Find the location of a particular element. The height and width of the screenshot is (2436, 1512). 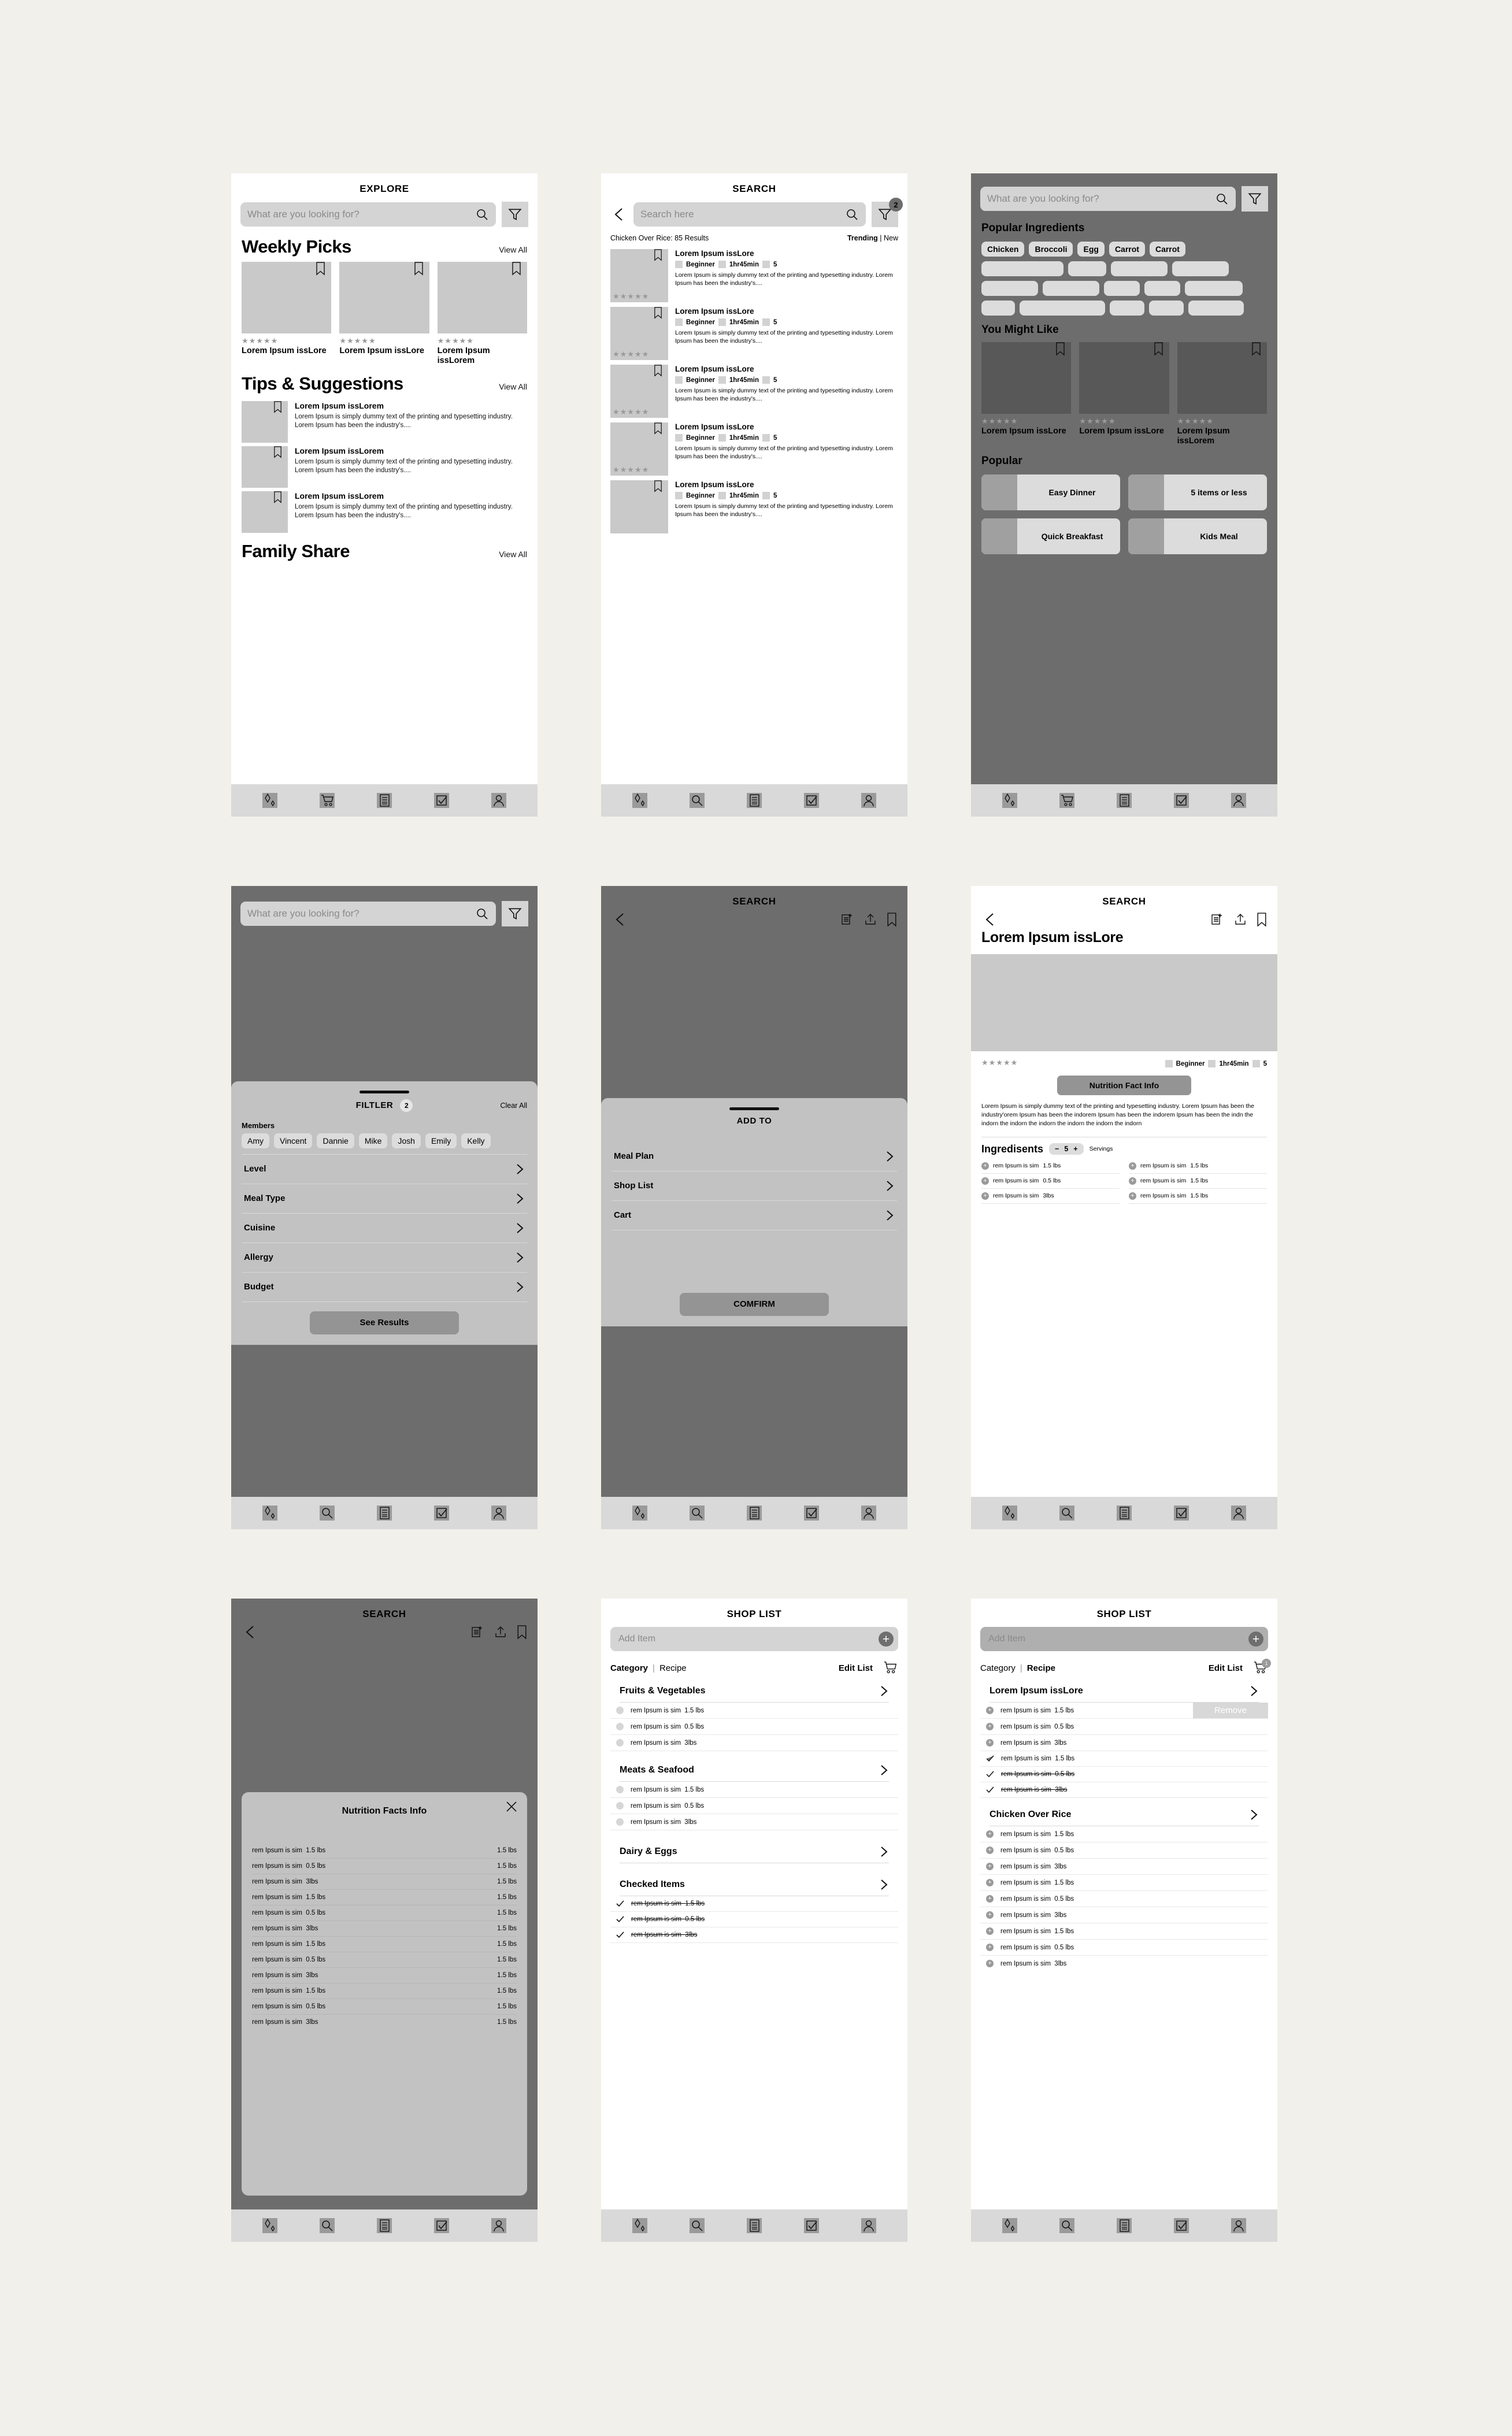

add-to-row-cart: Cart is located at coordinates (754, 1215).